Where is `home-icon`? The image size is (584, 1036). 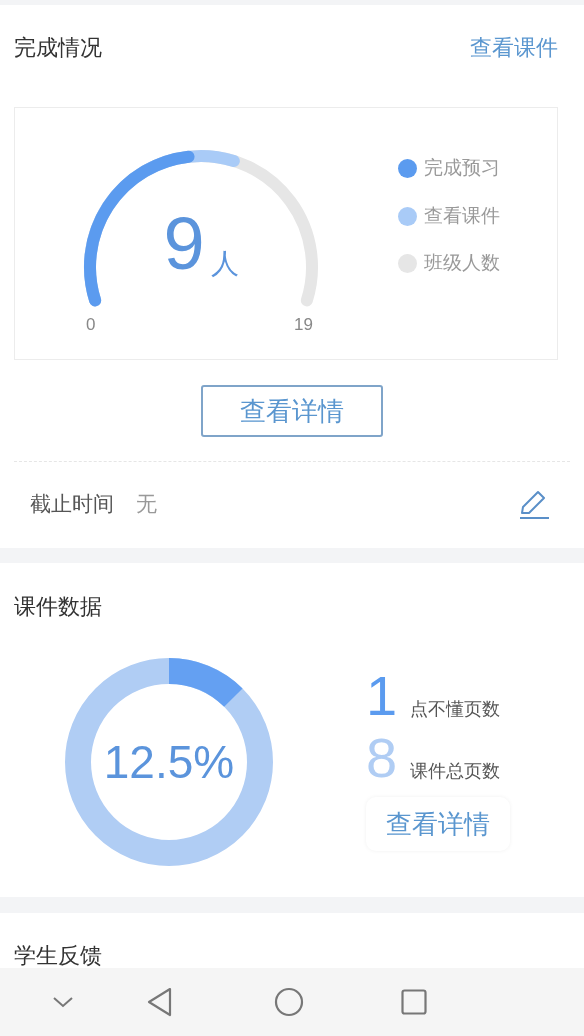
home-icon is located at coordinates (289, 1002).